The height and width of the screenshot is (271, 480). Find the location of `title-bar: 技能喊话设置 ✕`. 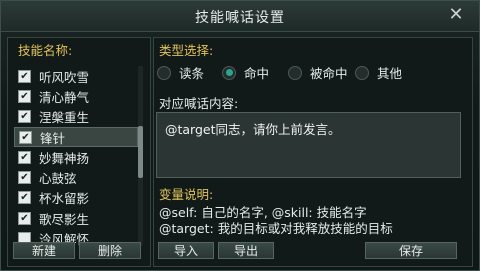

title-bar: 技能喊话设置 ✕ is located at coordinates (240, 16).